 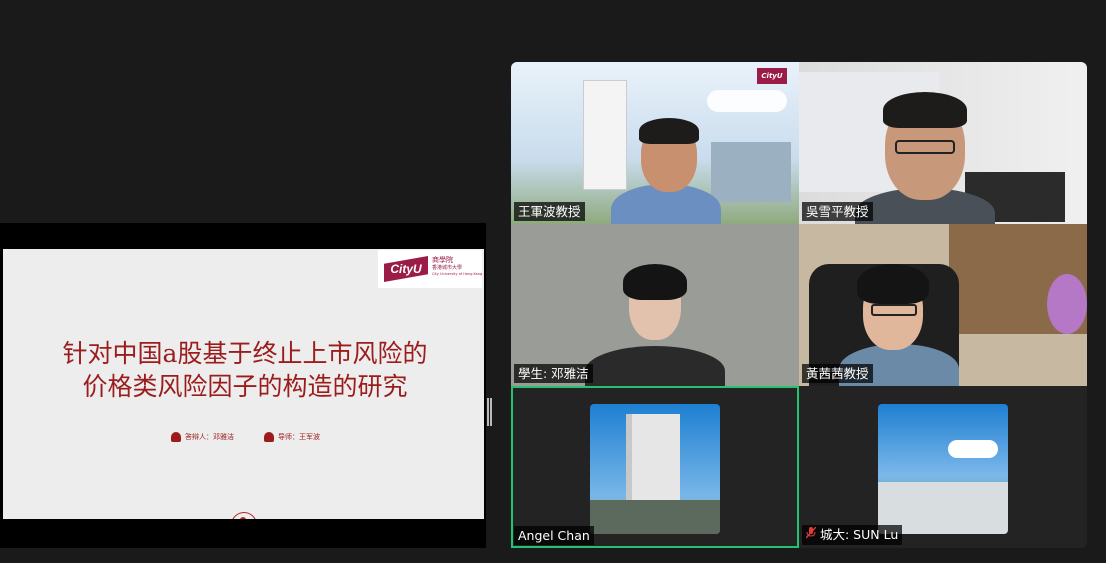 I want to click on video-tile-angel-chan: Angel Chan, so click(x=655, y=467).